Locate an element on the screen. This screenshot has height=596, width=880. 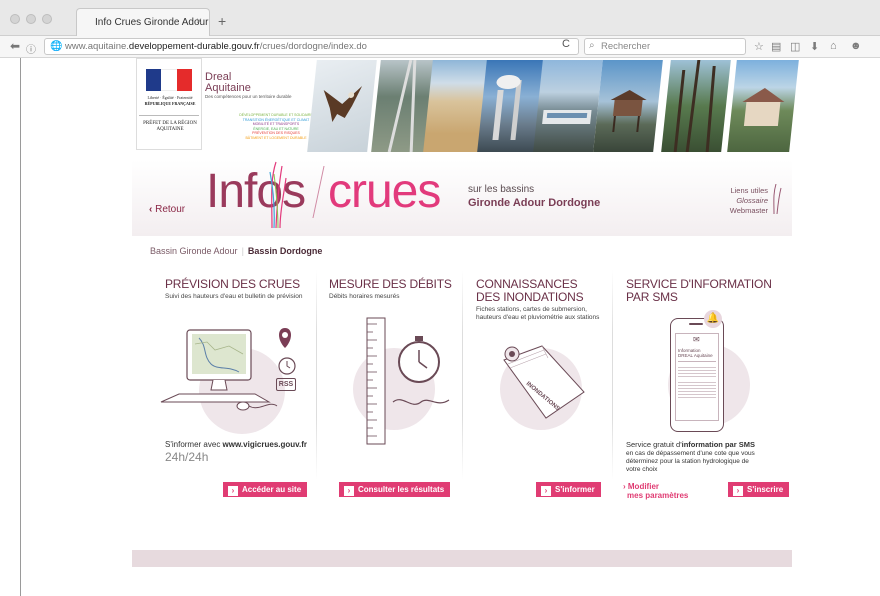
rss-badge: RSS is located at coordinates (286, 384).